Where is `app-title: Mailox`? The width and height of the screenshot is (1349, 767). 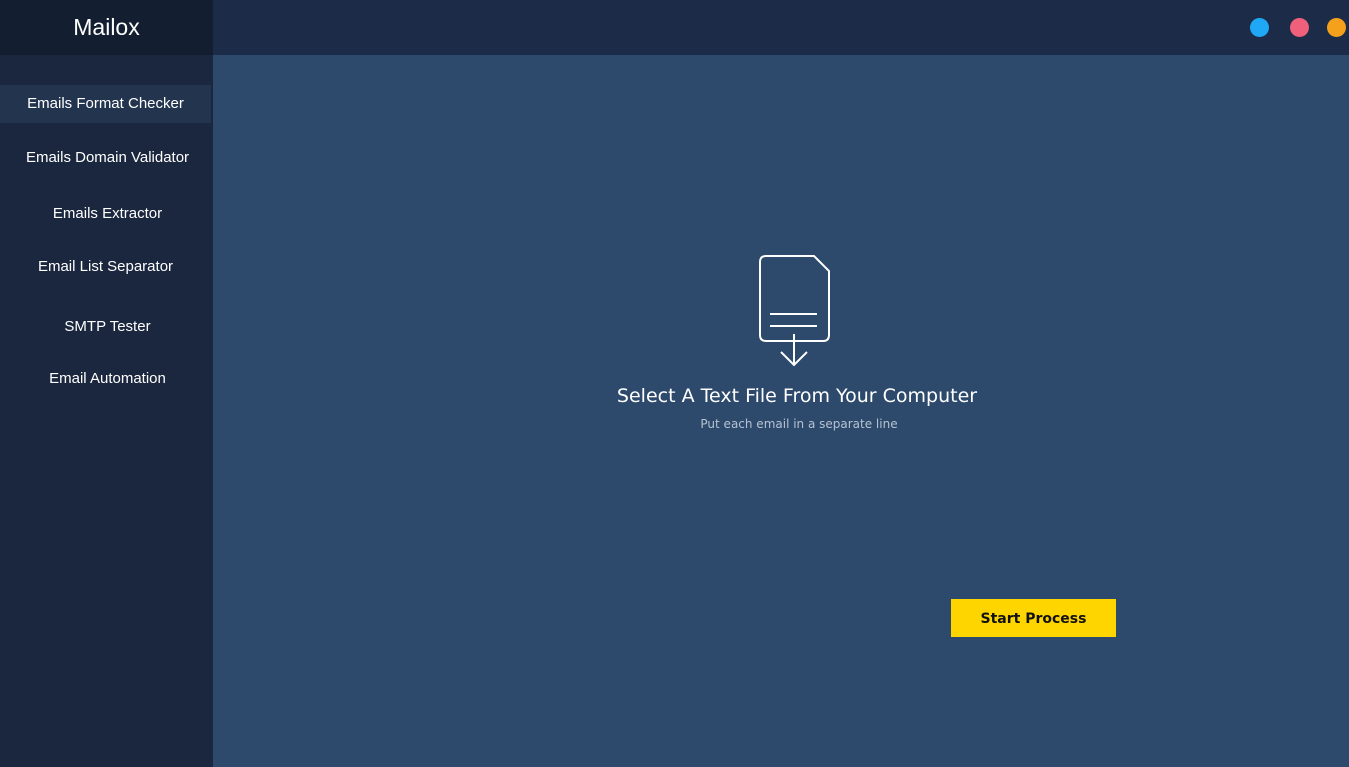 app-title: Mailox is located at coordinates (106, 27).